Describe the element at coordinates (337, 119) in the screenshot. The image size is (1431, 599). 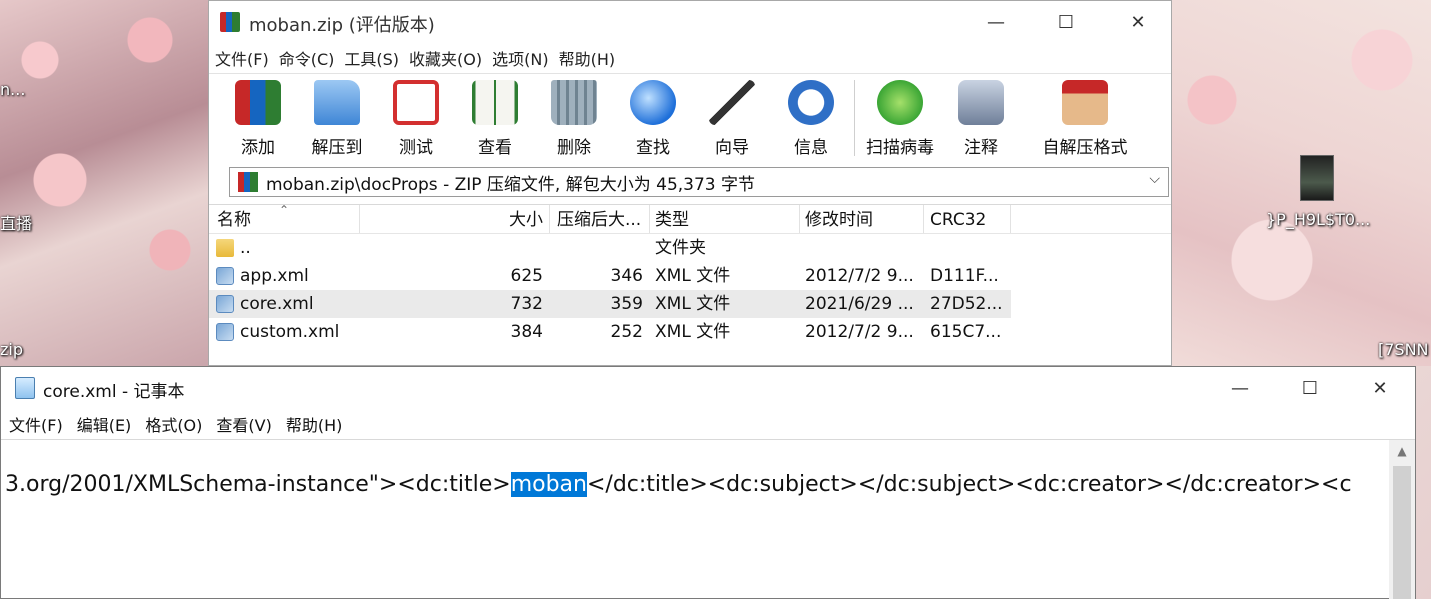
I see `extract-to-button: 解压到` at that location.